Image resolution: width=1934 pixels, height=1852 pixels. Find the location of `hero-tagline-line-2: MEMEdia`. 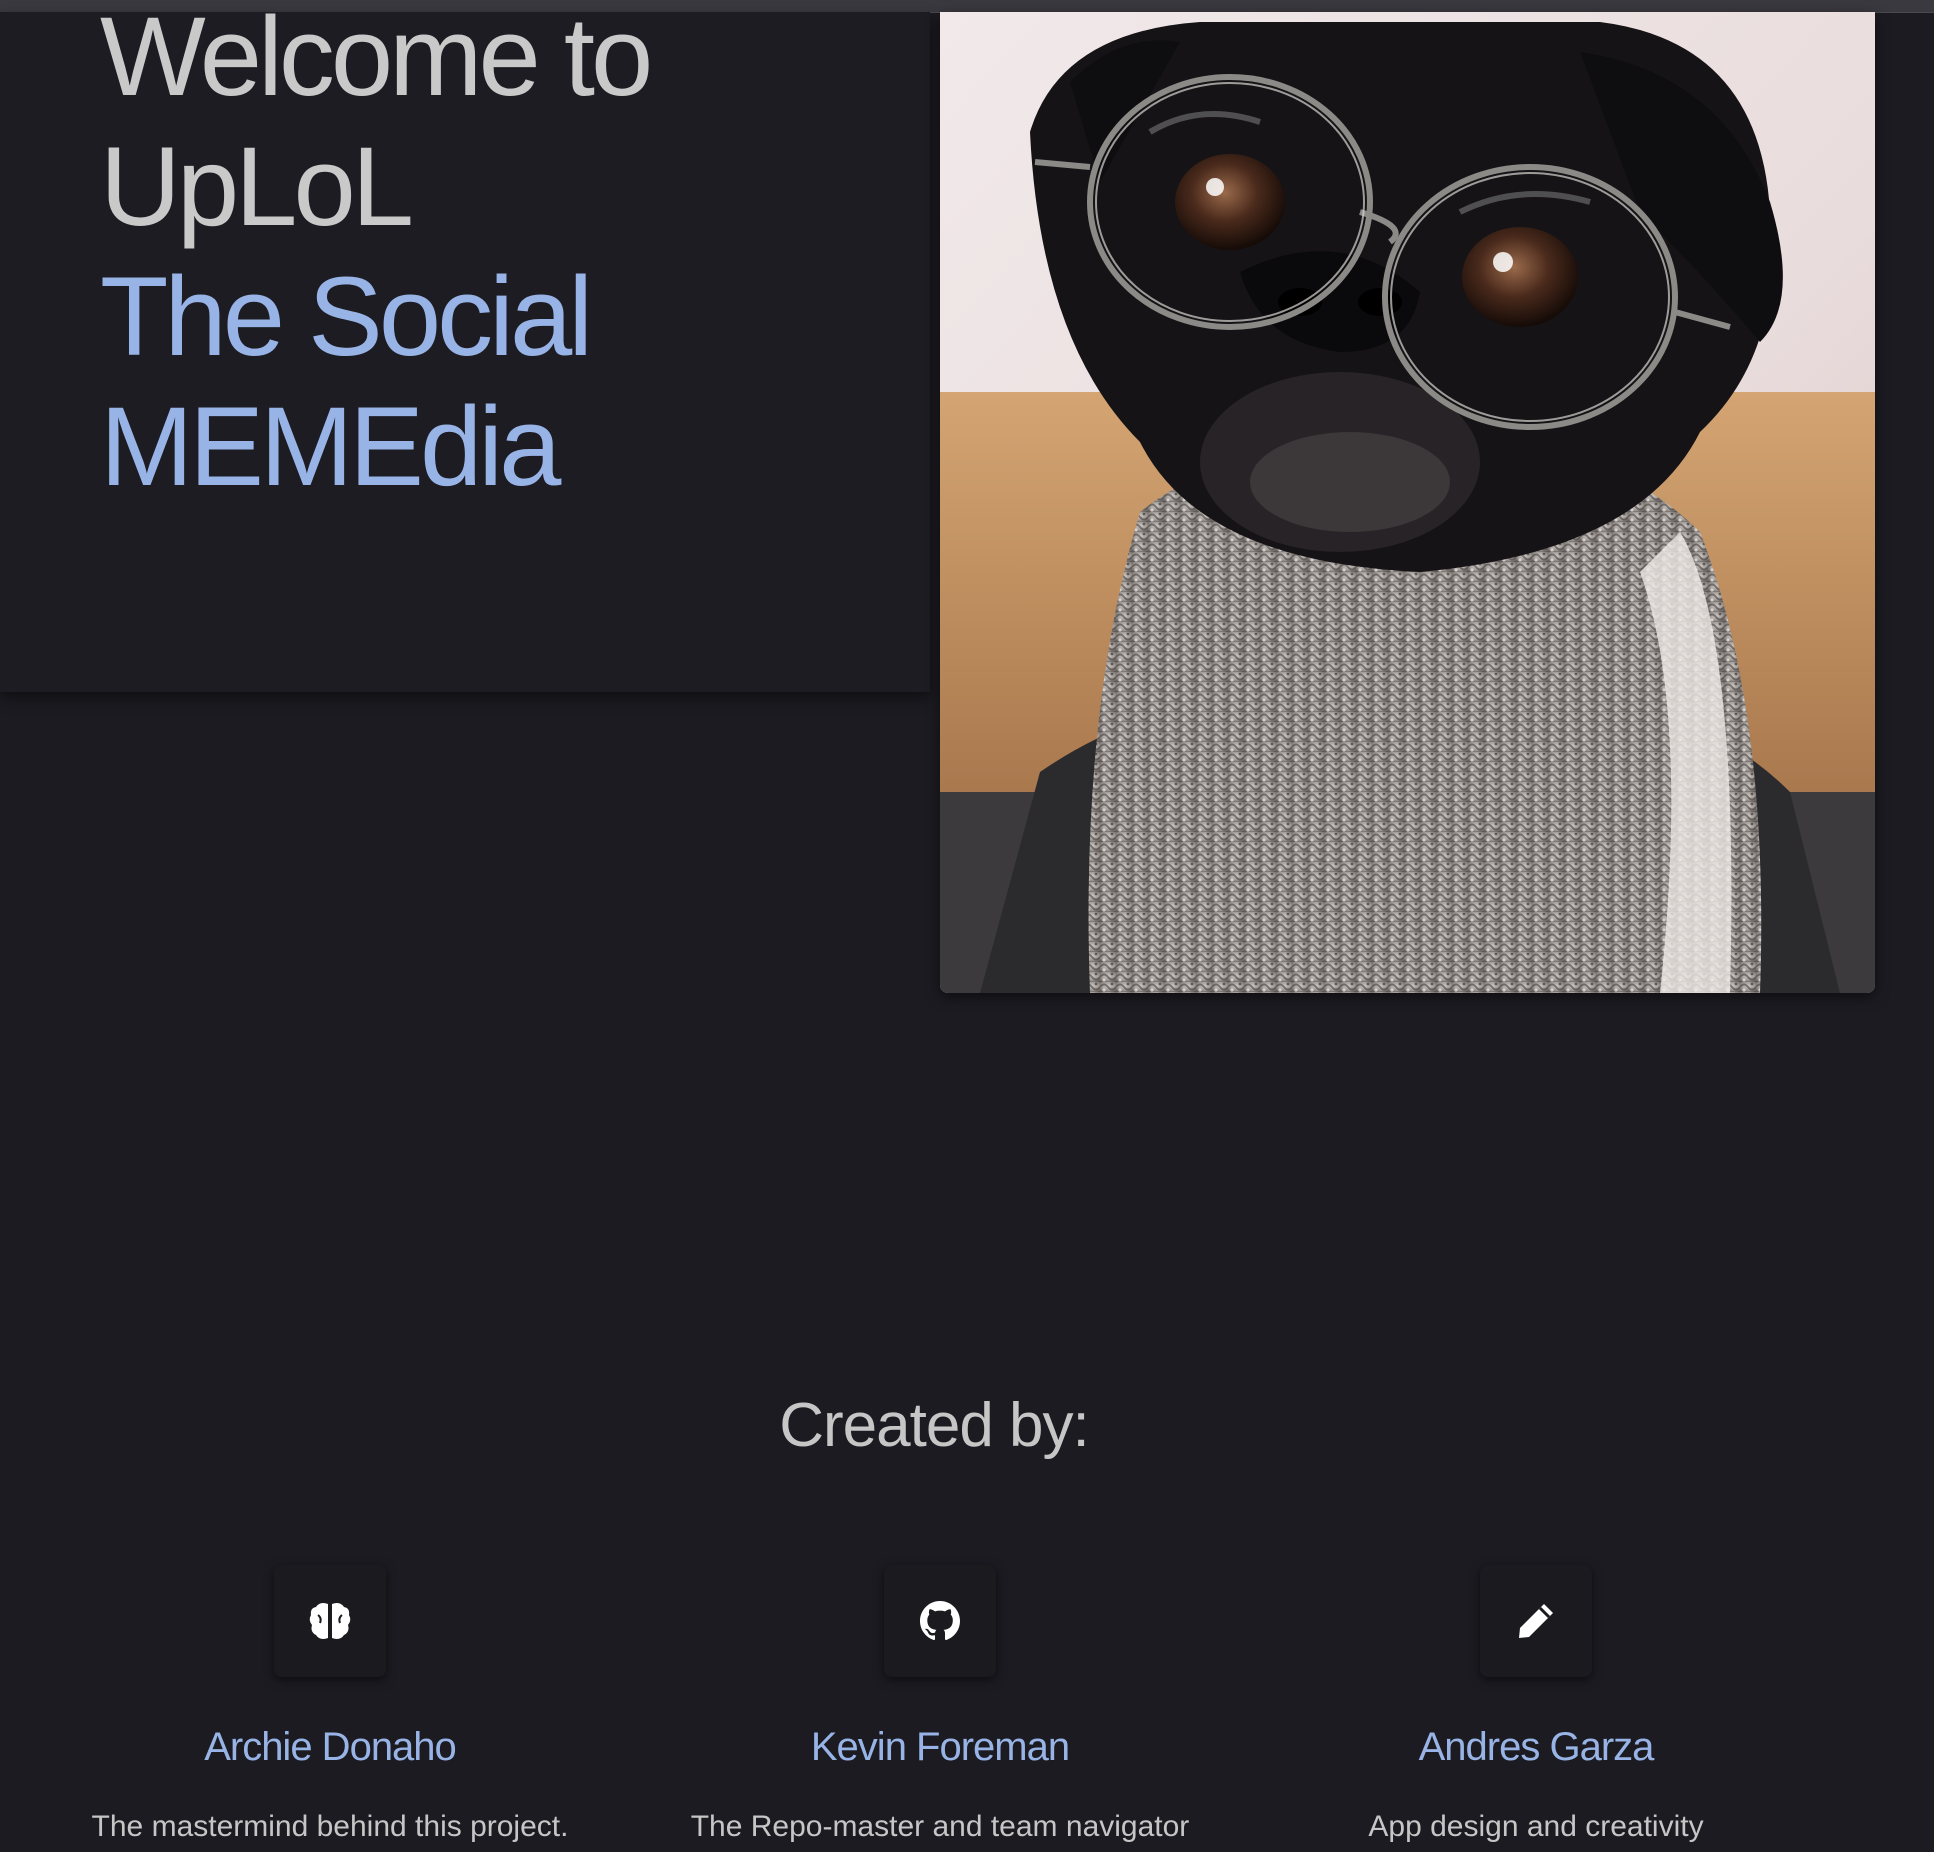

hero-tagline-line-2: MEMEdia is located at coordinates (330, 446).